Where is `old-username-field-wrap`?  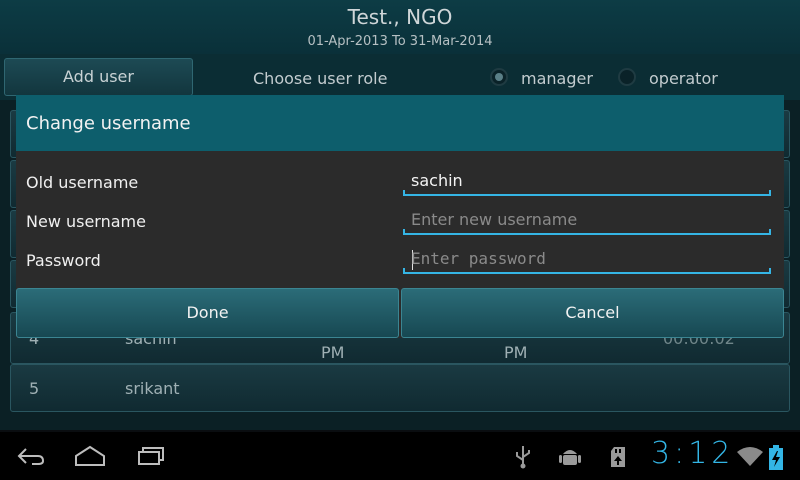
old-username-field-wrap is located at coordinates (587, 183).